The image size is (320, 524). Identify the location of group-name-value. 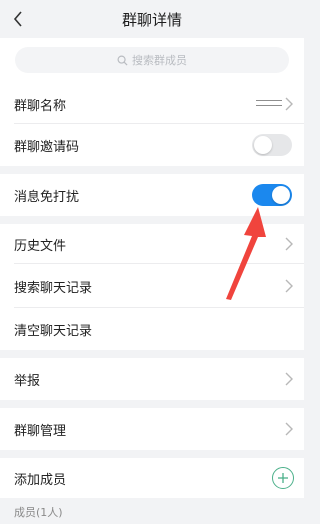
(269, 104).